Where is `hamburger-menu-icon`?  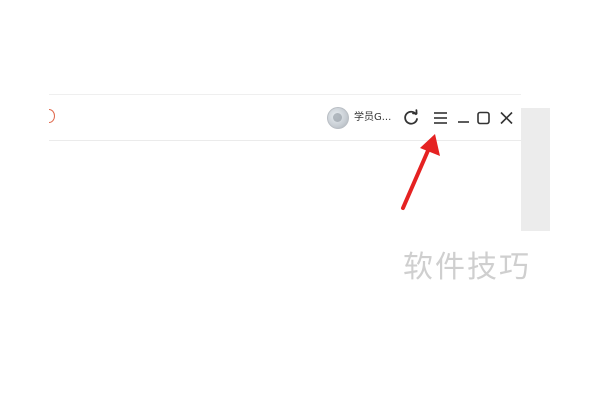 hamburger-menu-icon is located at coordinates (441, 118).